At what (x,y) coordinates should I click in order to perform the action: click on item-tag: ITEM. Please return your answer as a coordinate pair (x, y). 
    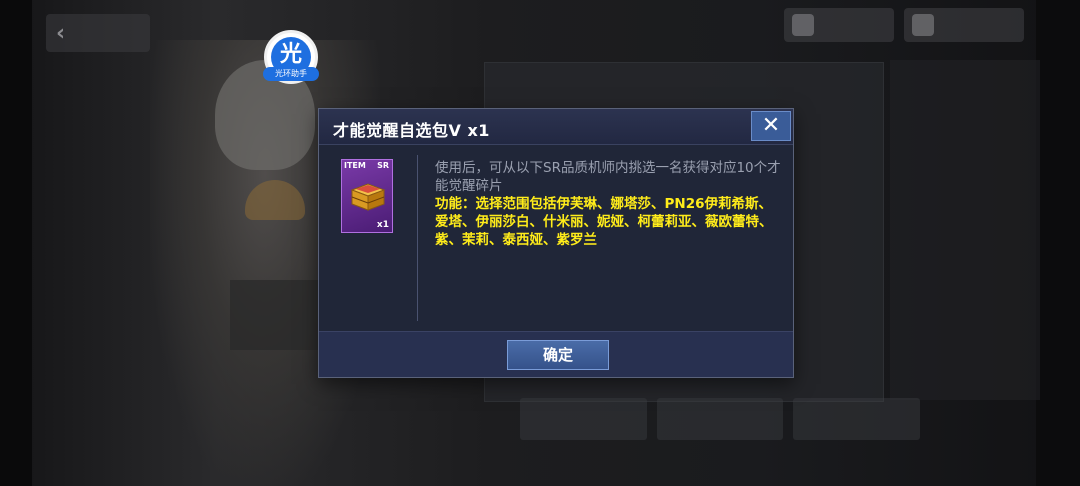
    Looking at the image, I should click on (355, 165).